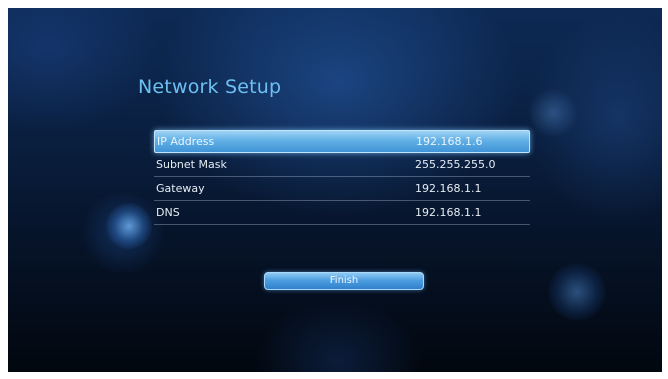  I want to click on setting-value: 255.255.255.0, so click(455, 164).